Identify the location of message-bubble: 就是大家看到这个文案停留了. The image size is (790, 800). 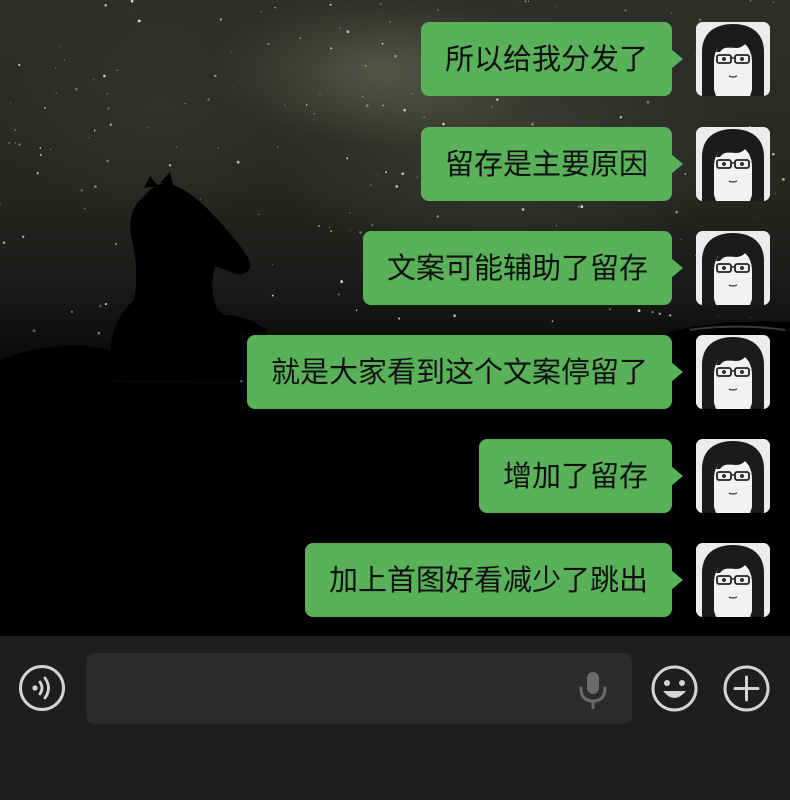
(465, 372).